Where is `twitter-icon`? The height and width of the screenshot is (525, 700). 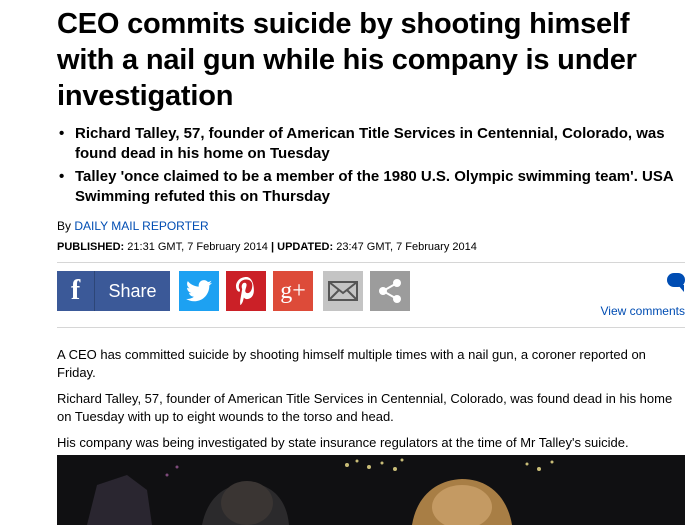 twitter-icon is located at coordinates (199, 291).